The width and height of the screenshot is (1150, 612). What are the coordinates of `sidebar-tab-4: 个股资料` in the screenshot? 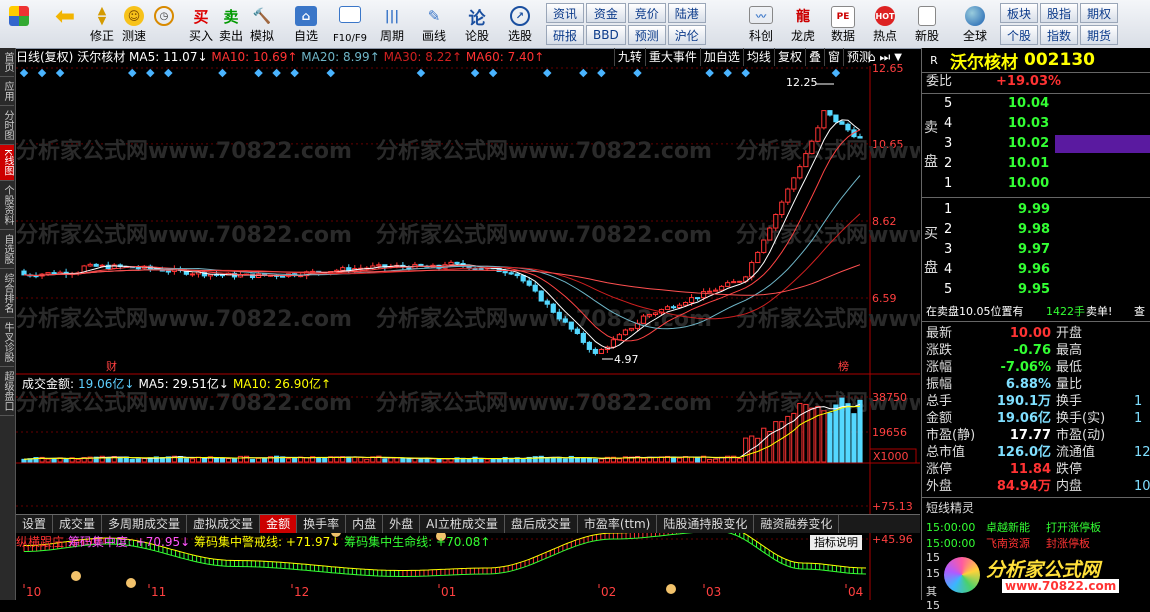 It's located at (7, 205).